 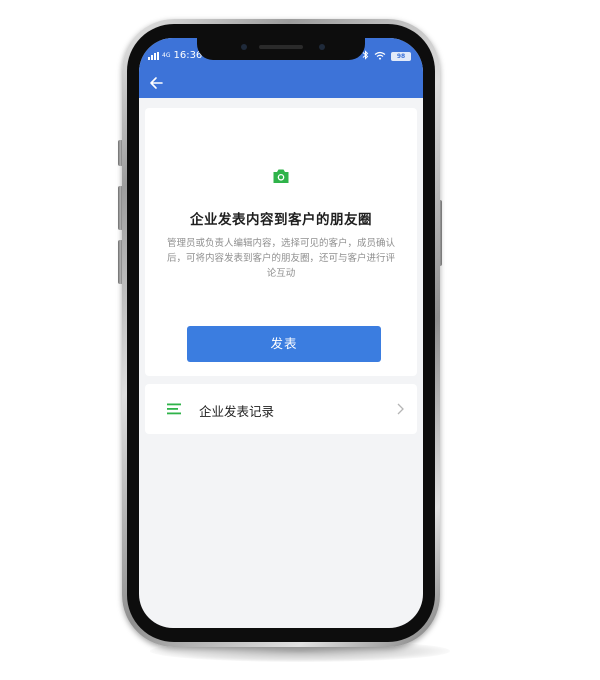 I want to click on signal-icon, so click(x=153, y=55).